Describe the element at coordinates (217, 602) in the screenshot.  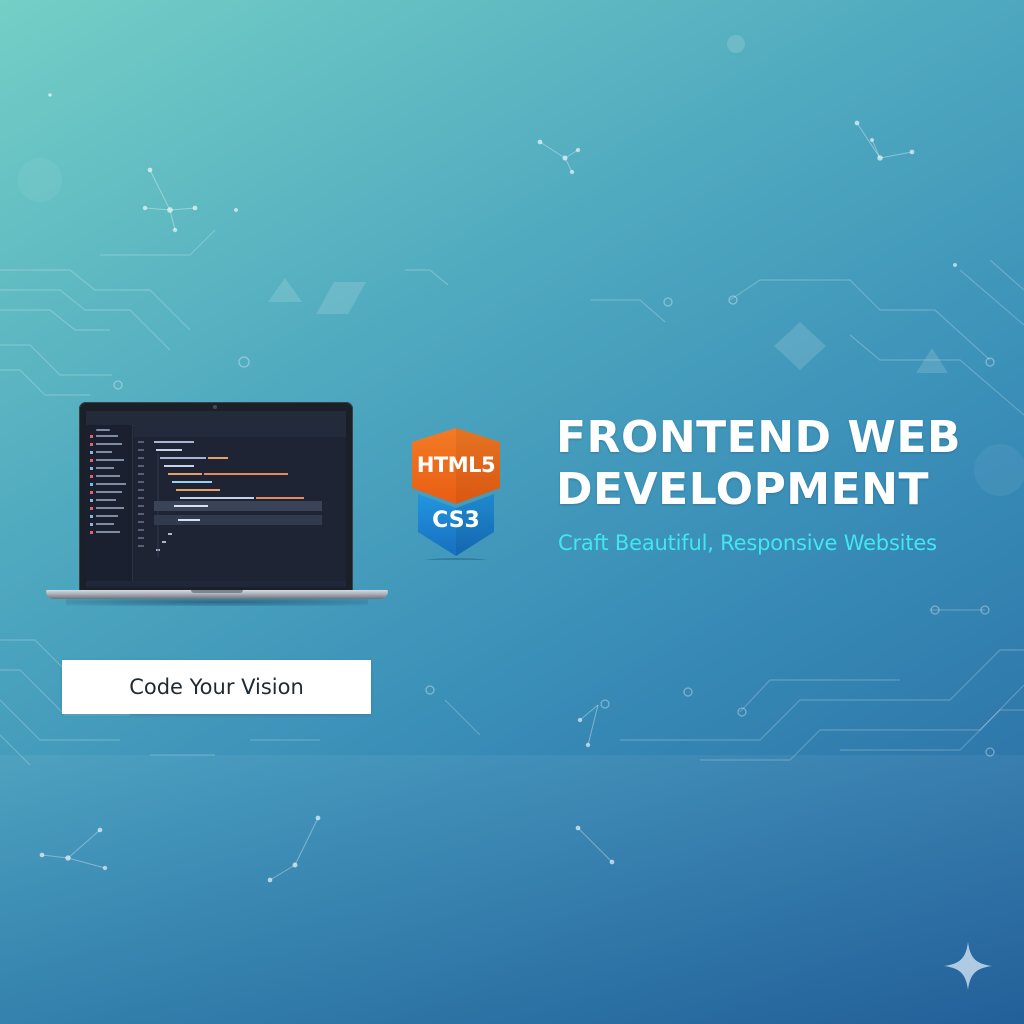
I see `laptop-shadow` at that location.